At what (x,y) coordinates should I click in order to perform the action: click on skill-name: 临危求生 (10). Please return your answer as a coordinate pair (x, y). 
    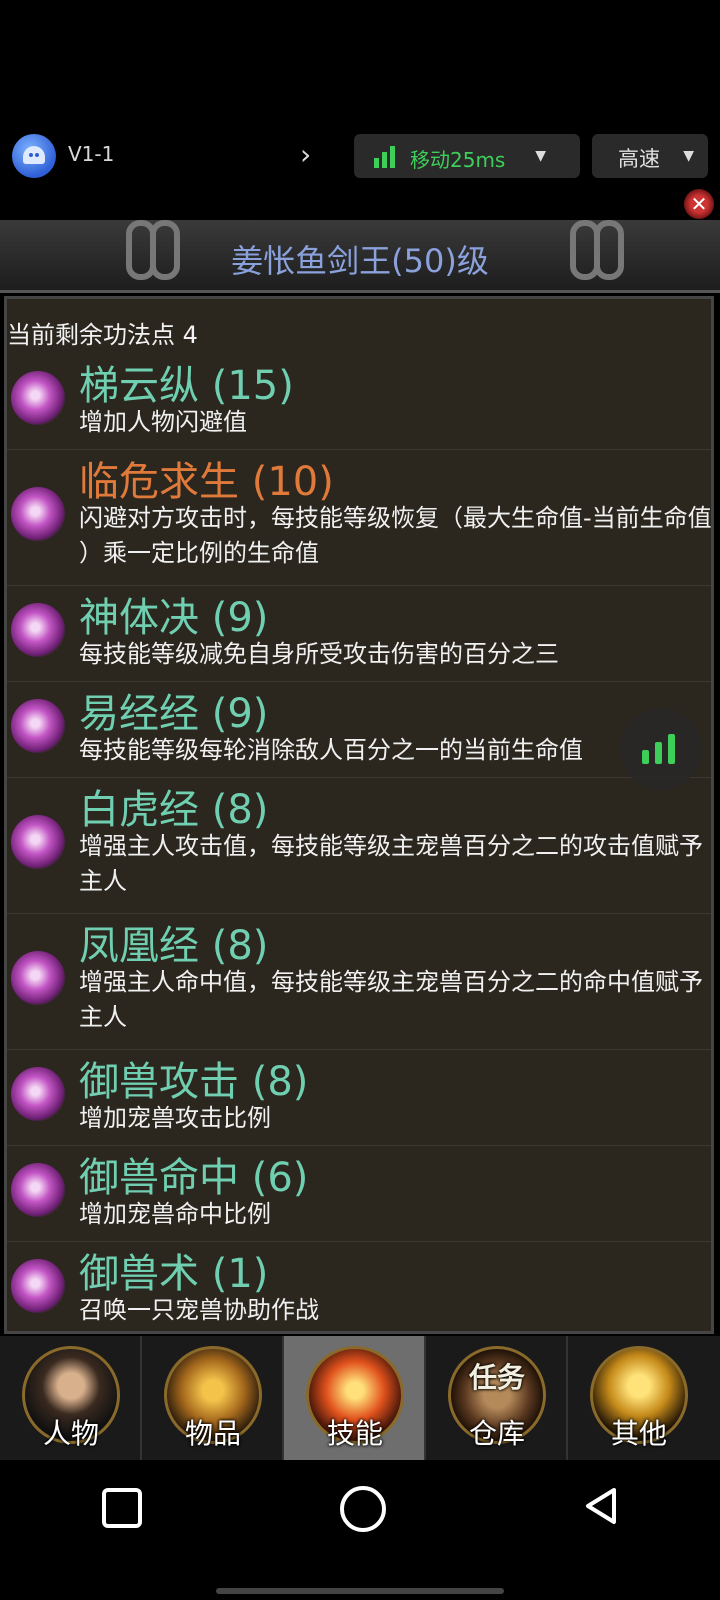
    Looking at the image, I should click on (206, 482).